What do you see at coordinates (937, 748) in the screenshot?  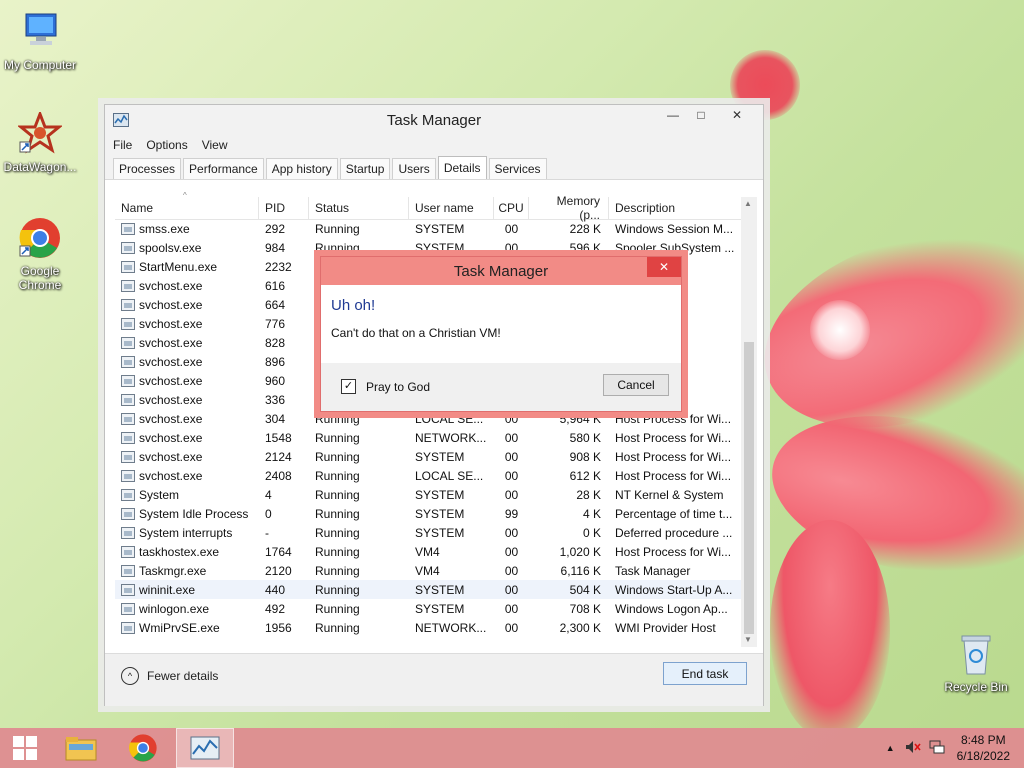 I see `network-icon` at bounding box center [937, 748].